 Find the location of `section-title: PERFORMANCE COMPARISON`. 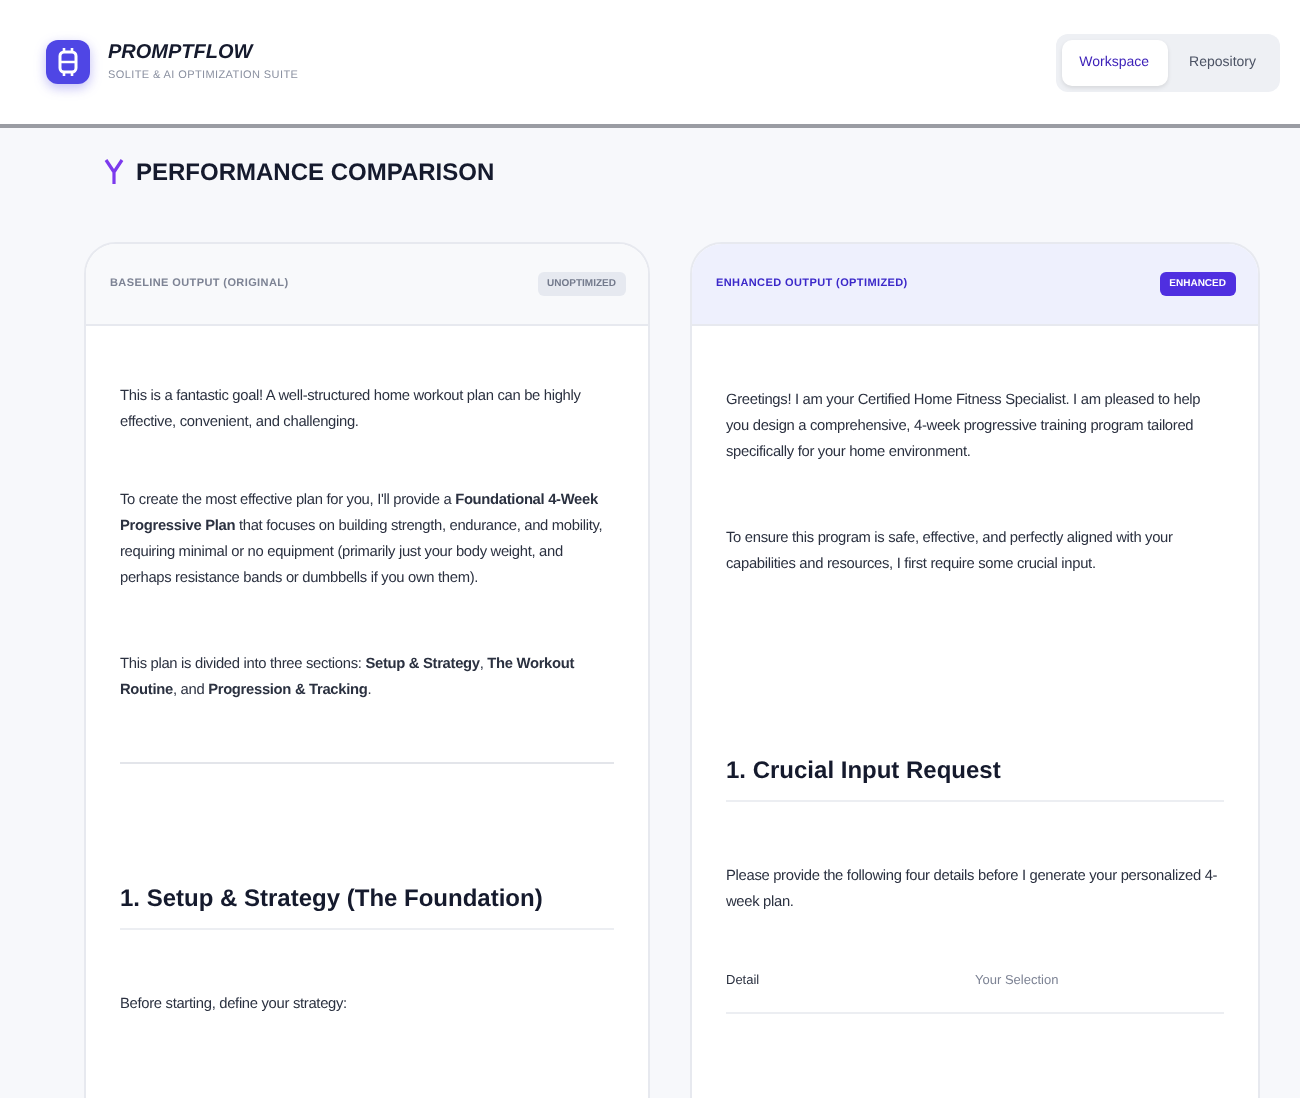

section-title: PERFORMANCE COMPARISON is located at coordinates (315, 172).